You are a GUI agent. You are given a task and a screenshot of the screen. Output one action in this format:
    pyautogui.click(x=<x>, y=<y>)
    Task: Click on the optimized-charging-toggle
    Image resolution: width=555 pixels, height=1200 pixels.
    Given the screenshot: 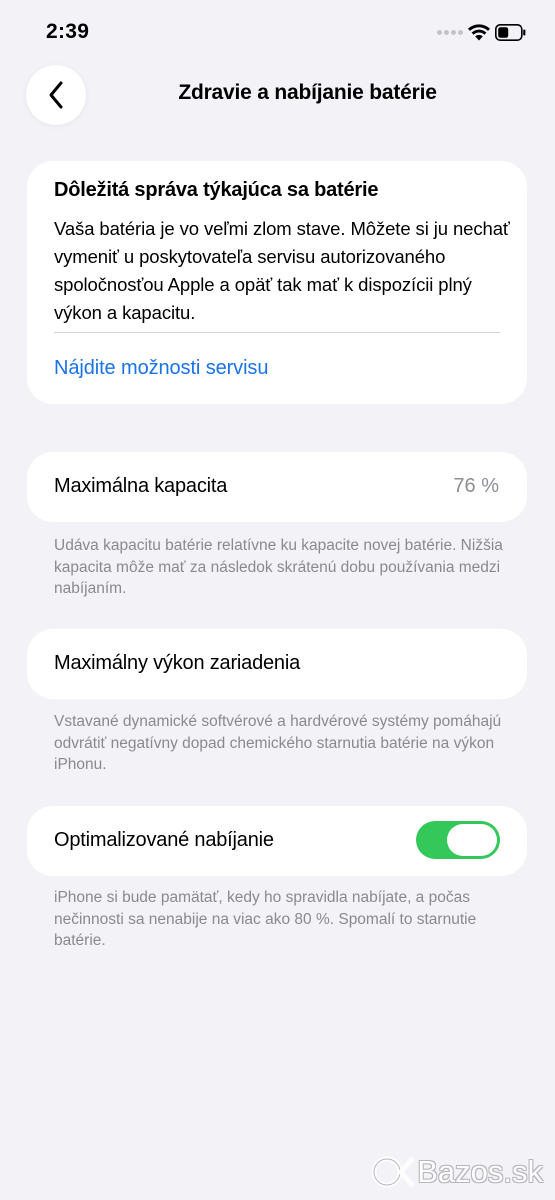 What is the action you would take?
    pyautogui.click(x=458, y=840)
    